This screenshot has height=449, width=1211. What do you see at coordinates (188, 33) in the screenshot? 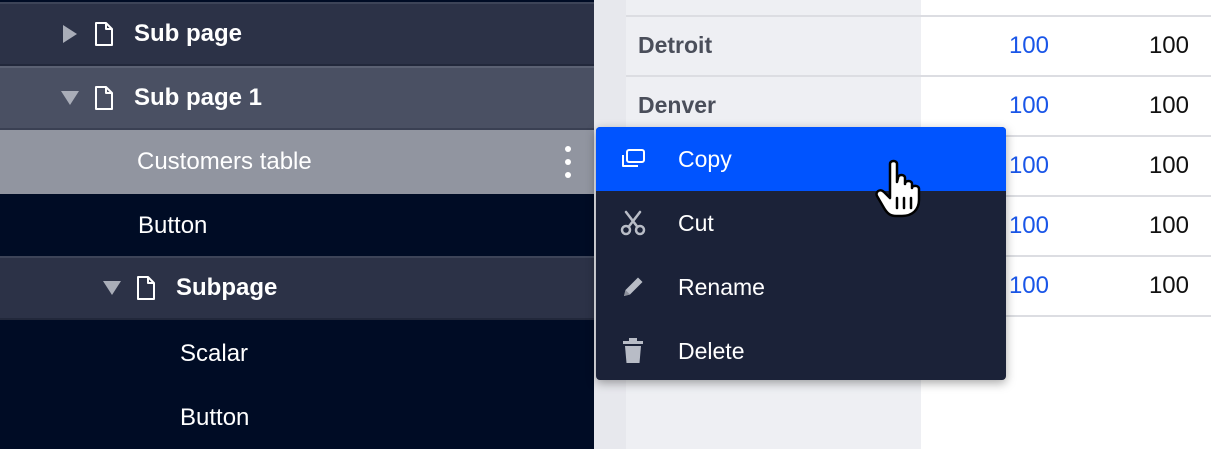
I see `tree-item-label: Sub page` at bounding box center [188, 33].